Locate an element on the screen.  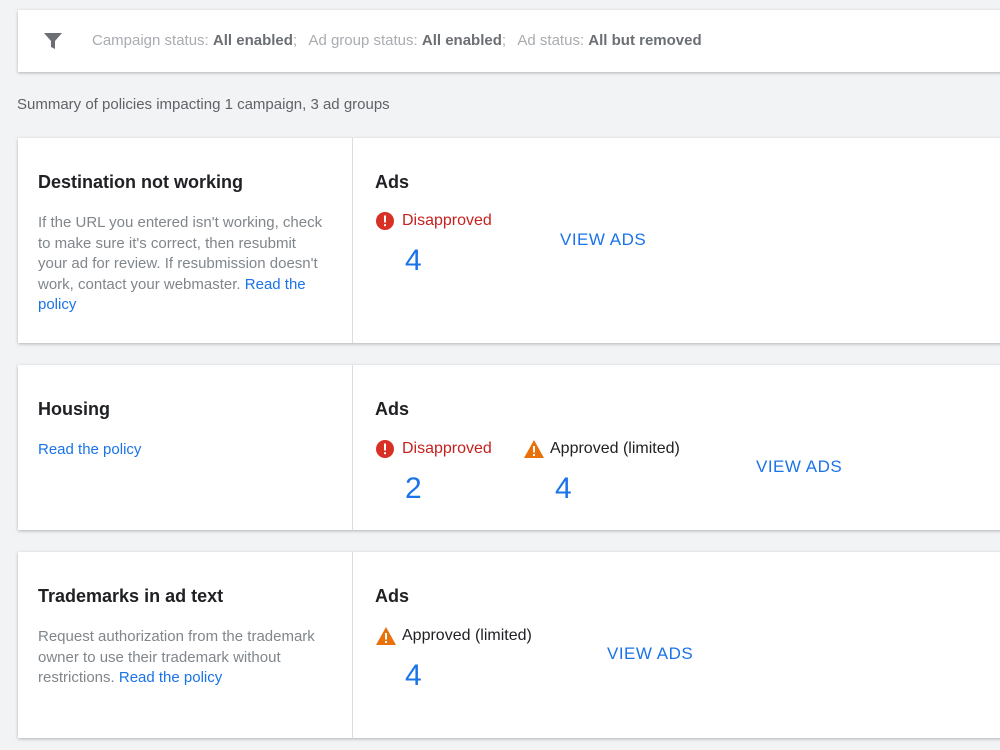
filter-icon is located at coordinates (53, 41).